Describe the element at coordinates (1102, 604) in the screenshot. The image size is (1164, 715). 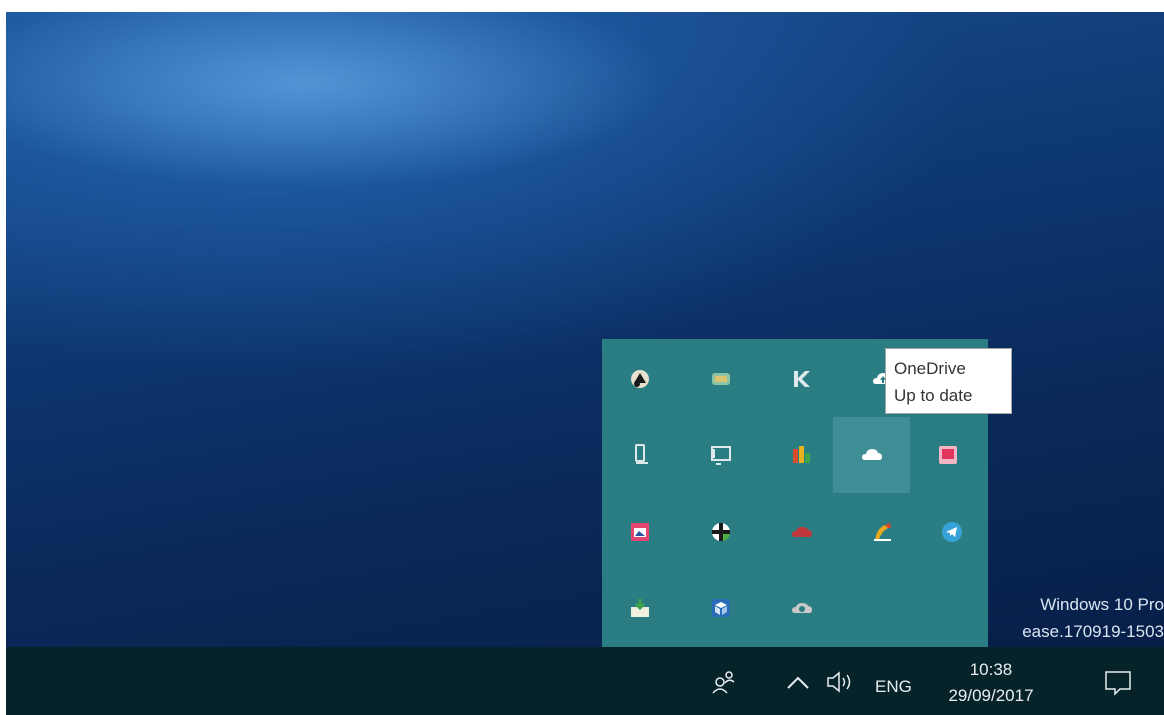
I see `watermark-edition: Windows 10 Pro` at that location.